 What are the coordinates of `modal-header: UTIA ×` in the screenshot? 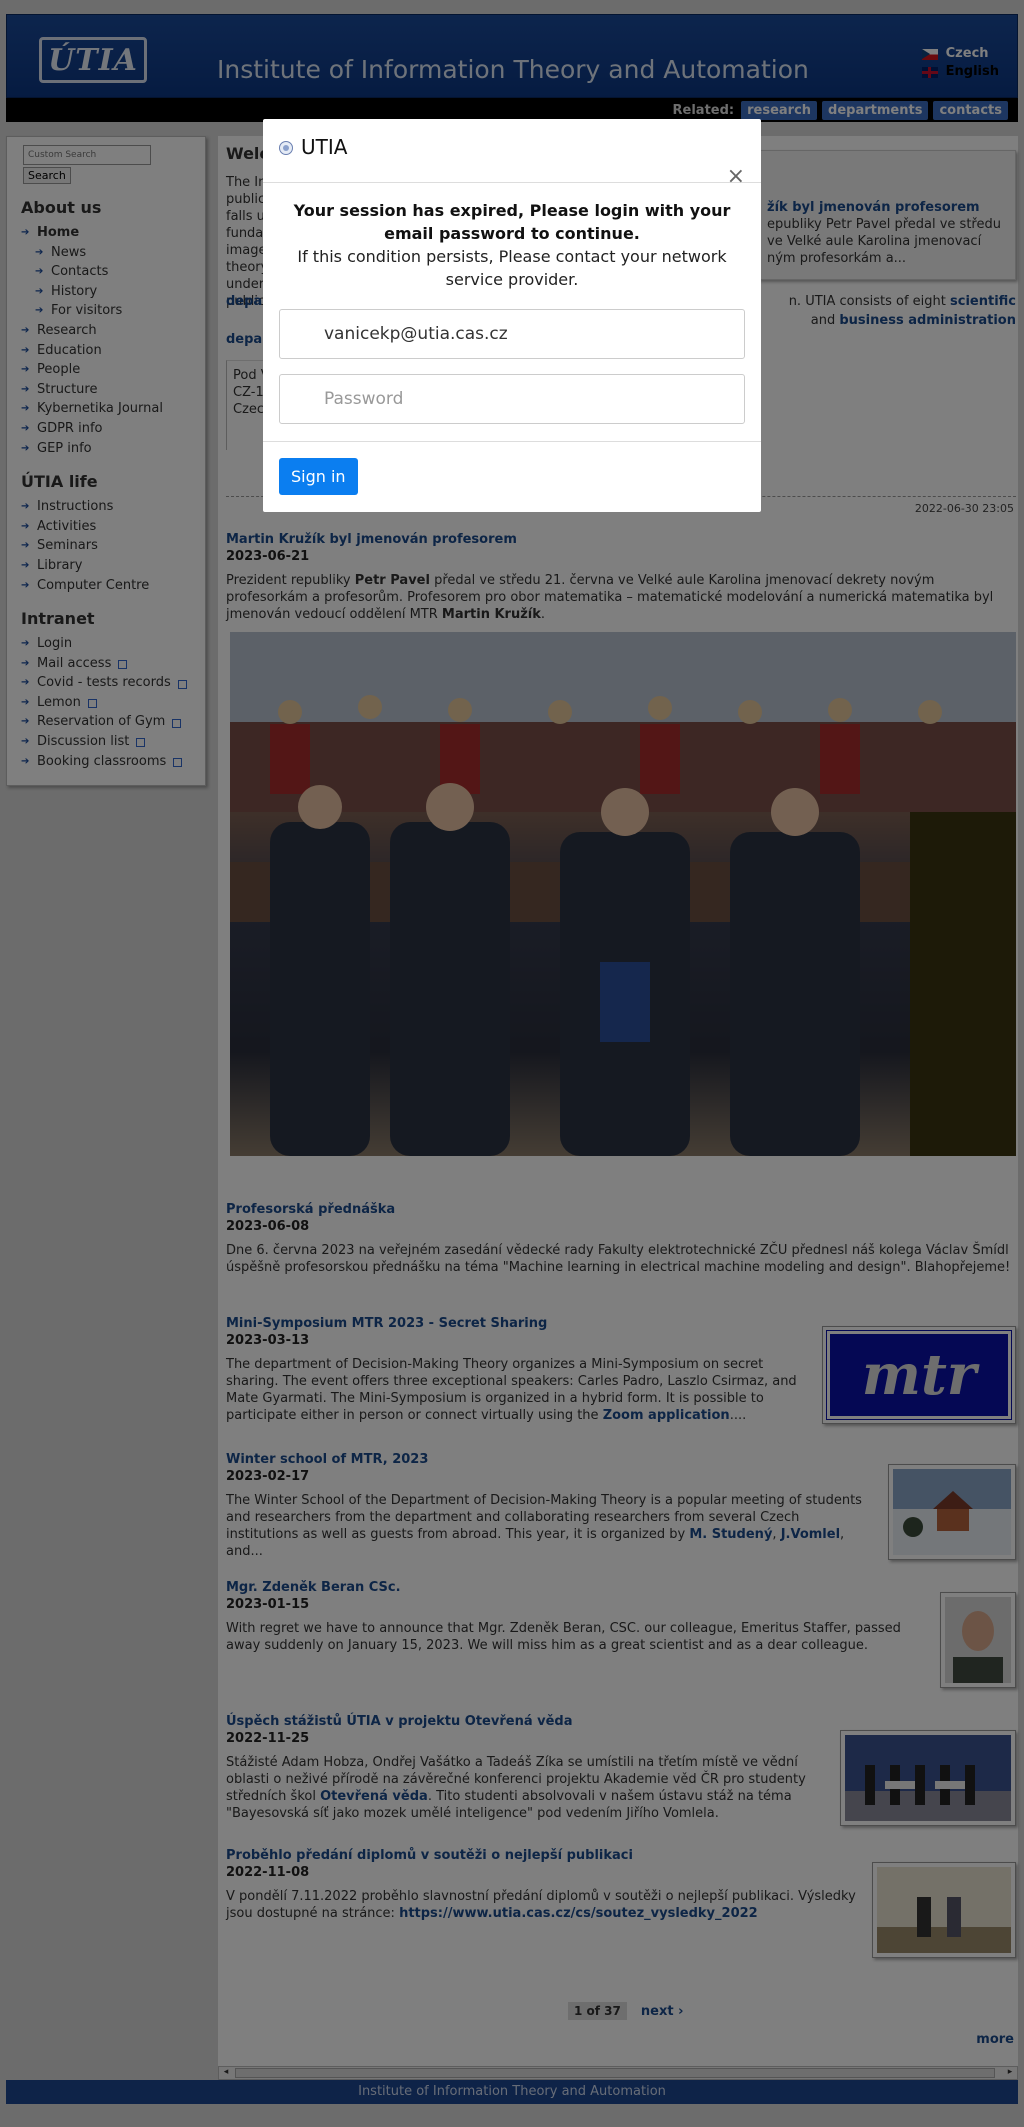 It's located at (512, 153).